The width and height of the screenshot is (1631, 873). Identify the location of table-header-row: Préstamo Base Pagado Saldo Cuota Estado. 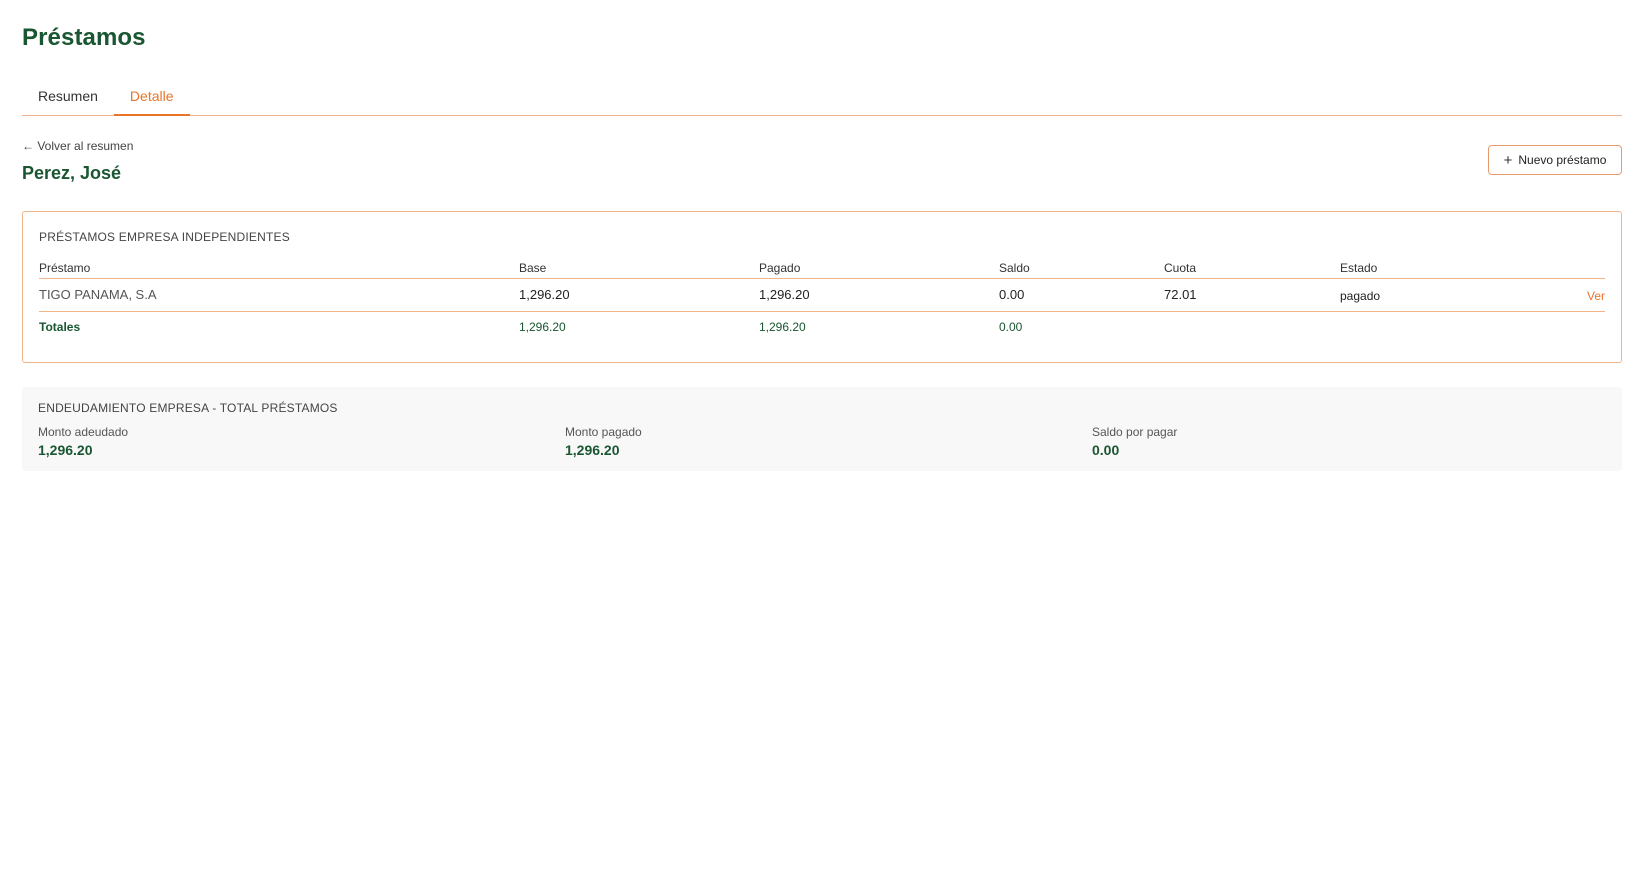
(822, 266).